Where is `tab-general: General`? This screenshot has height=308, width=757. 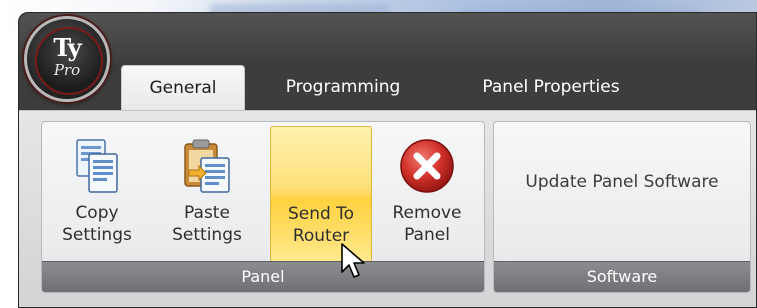
tab-general: General is located at coordinates (183, 88).